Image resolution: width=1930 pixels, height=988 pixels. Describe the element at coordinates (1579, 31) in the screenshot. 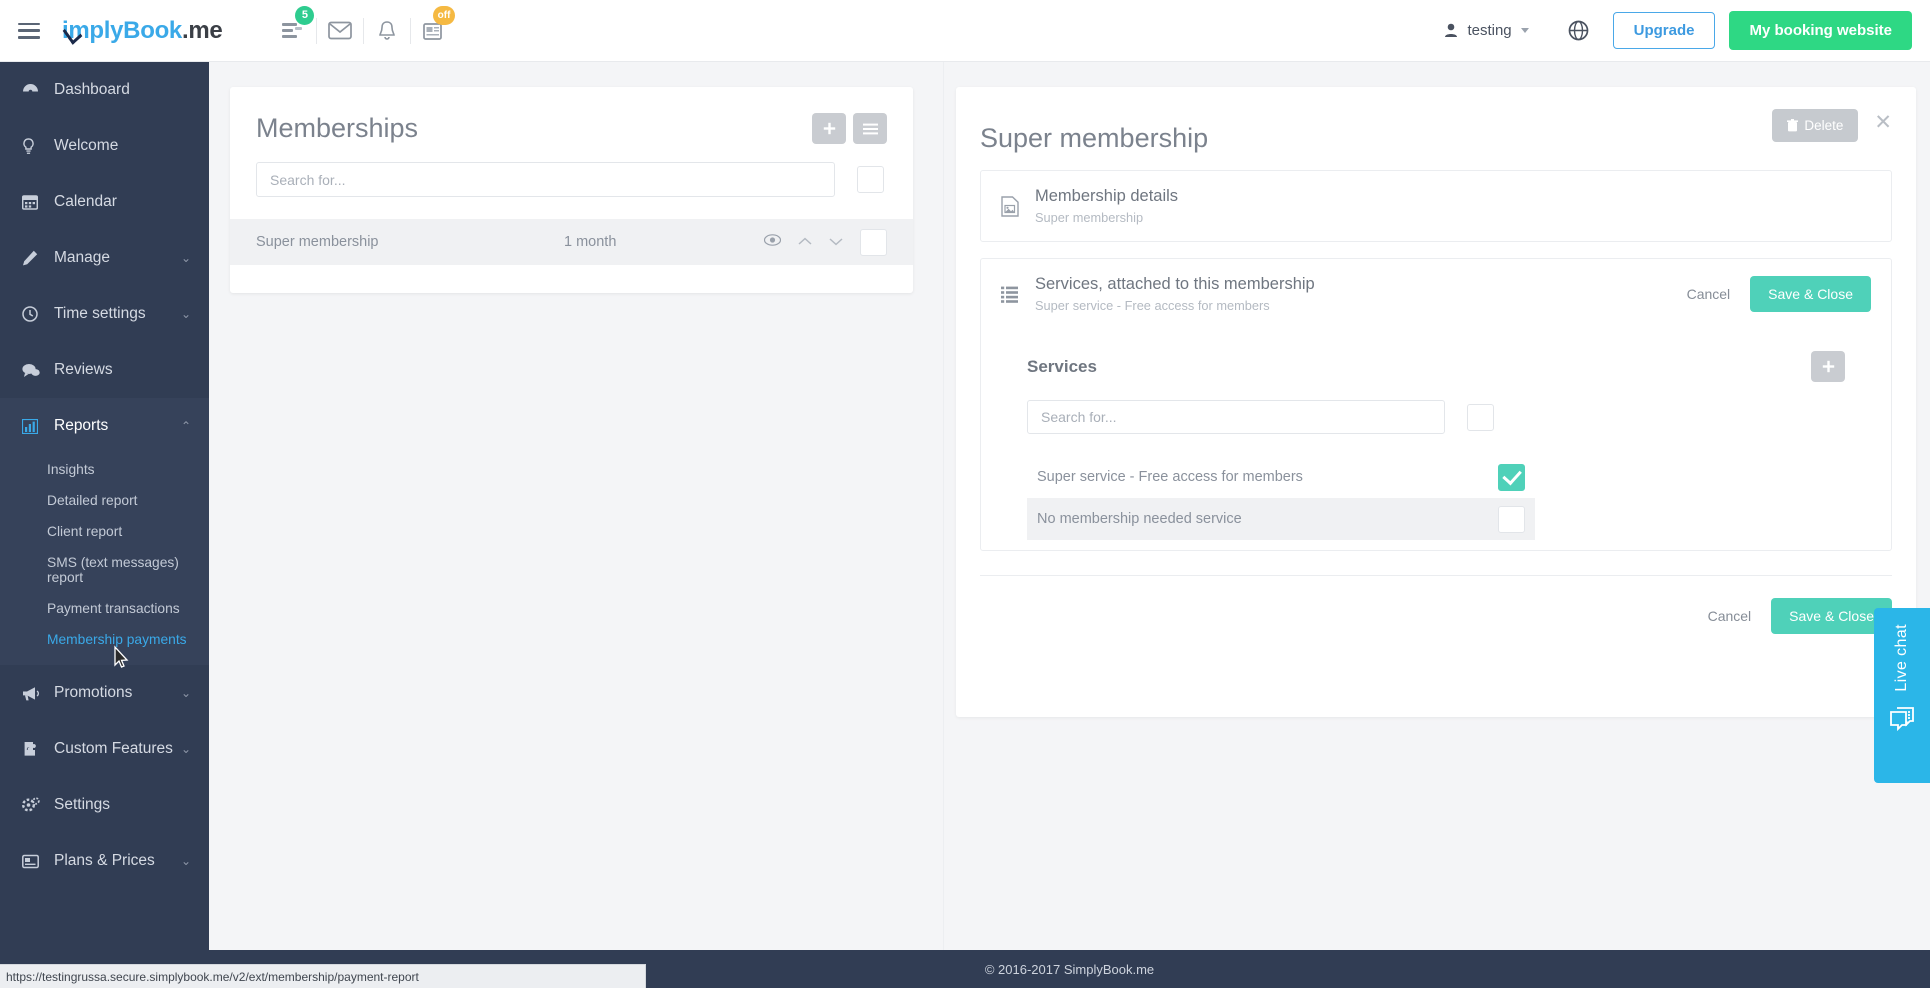

I see `globe-icon` at that location.